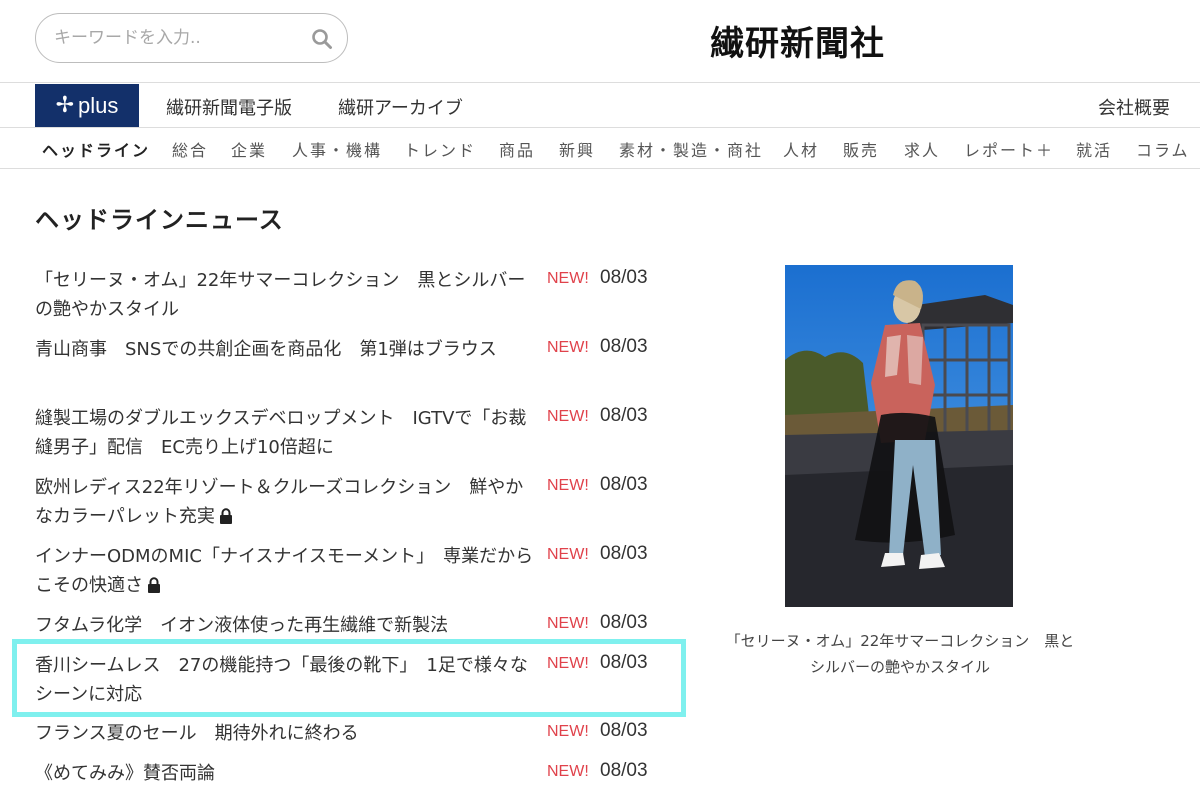 The width and height of the screenshot is (1200, 791). What do you see at coordinates (577, 149) in the screenshot?
I see `category-emerging: 新興` at bounding box center [577, 149].